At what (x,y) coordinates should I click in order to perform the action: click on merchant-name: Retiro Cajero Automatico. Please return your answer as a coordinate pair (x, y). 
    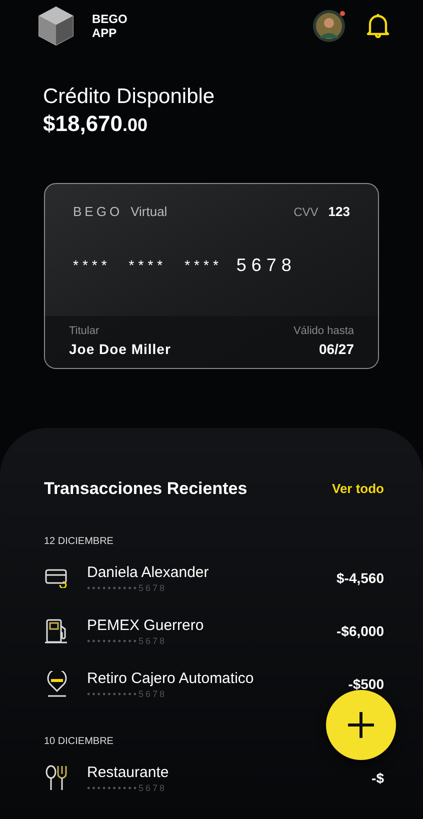
    Looking at the image, I should click on (170, 678).